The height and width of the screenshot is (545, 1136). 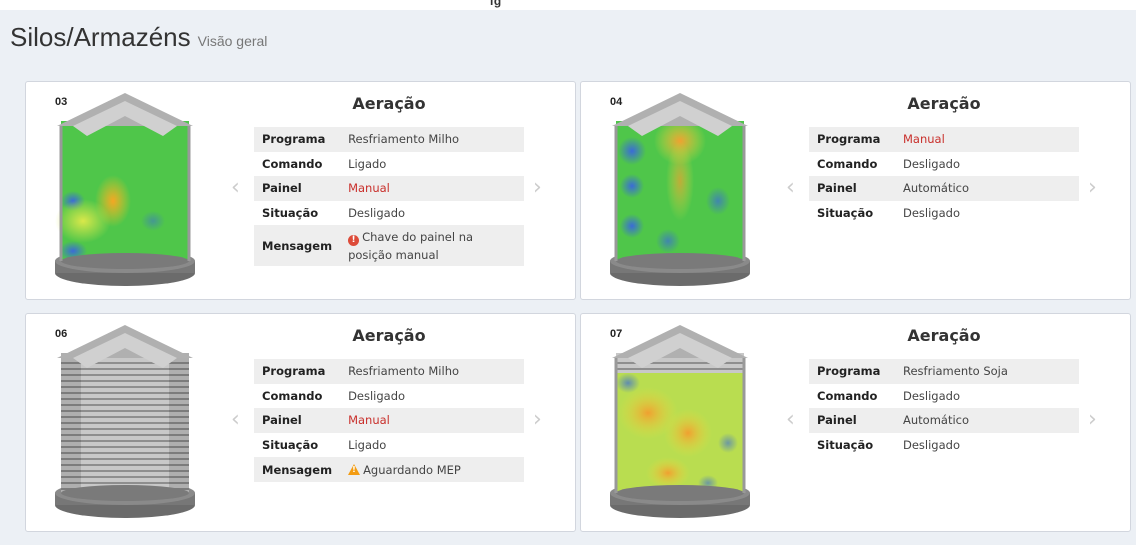 What do you see at coordinates (389, 445) in the screenshot?
I see `row-situacao: Situação Ligado` at bounding box center [389, 445].